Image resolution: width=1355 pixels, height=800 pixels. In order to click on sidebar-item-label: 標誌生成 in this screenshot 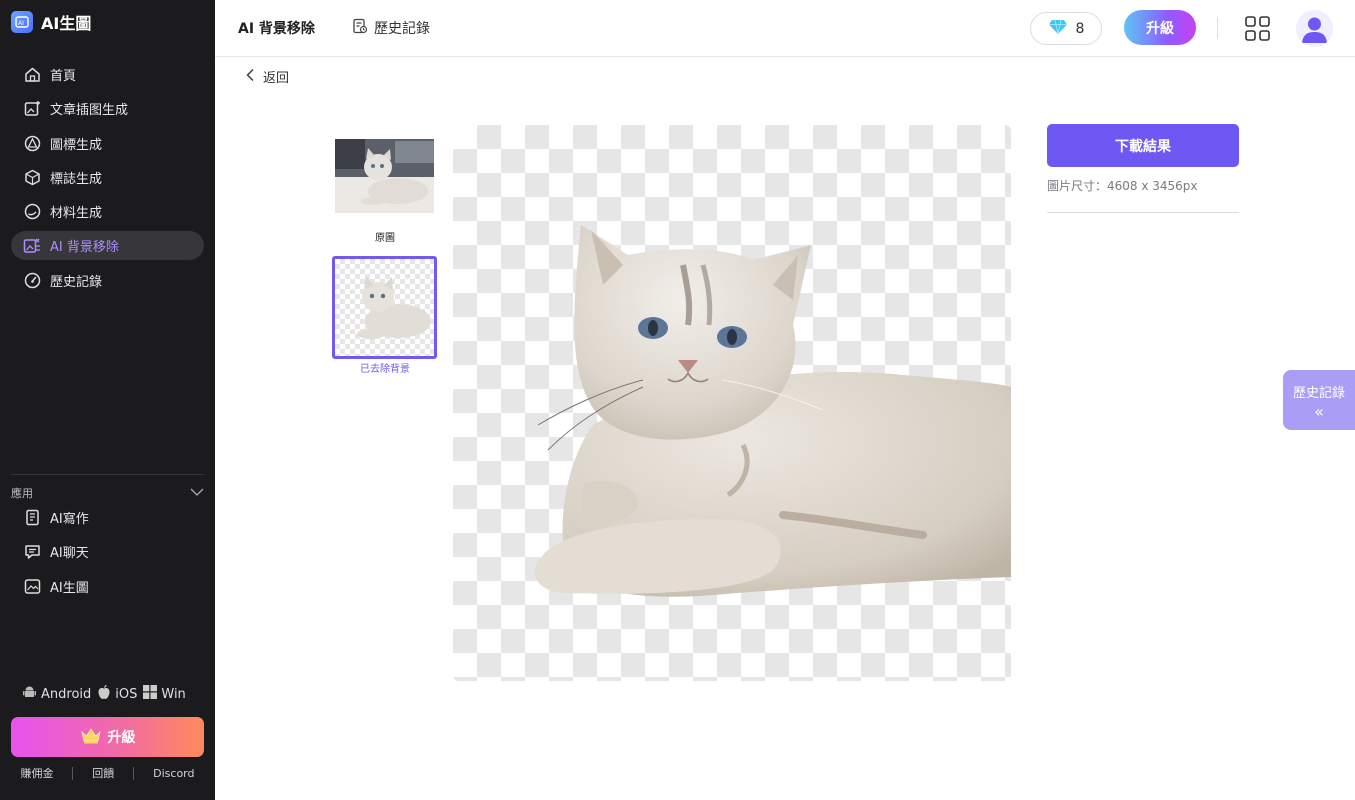, I will do `click(76, 179)`.